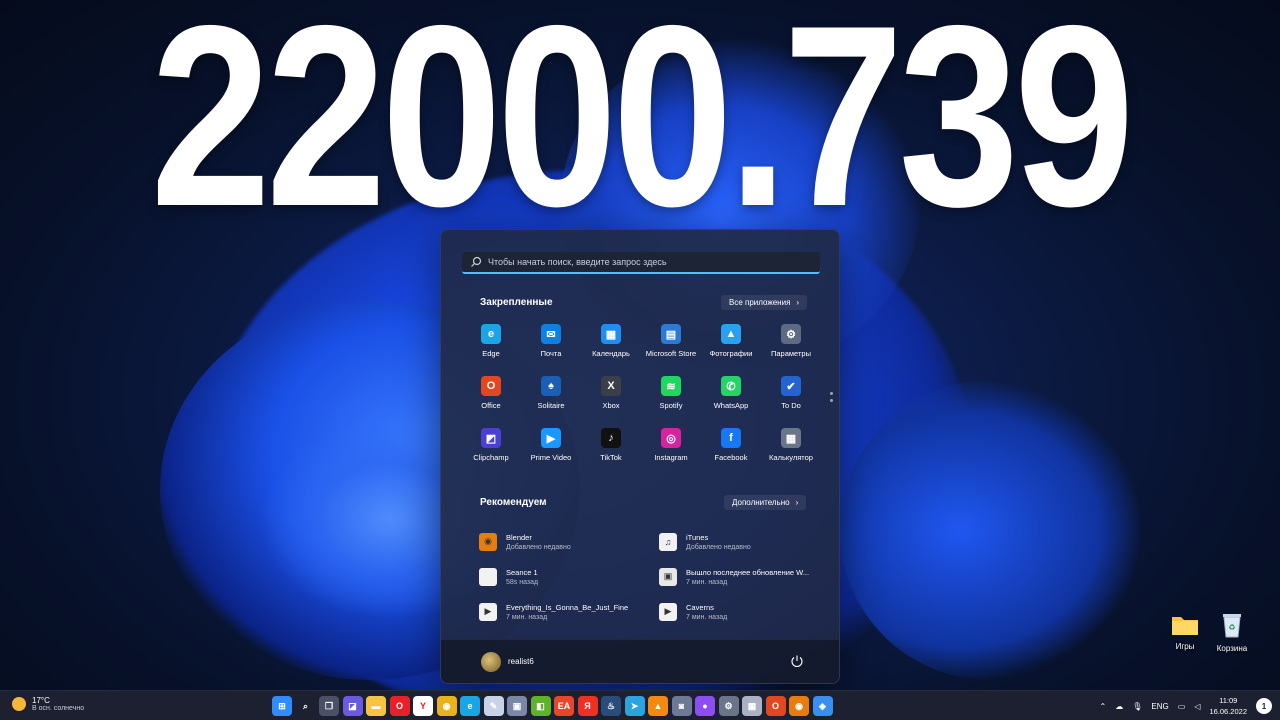 The width and height of the screenshot is (1280, 720). What do you see at coordinates (19, 704) in the screenshot?
I see `sun-icon` at bounding box center [19, 704].